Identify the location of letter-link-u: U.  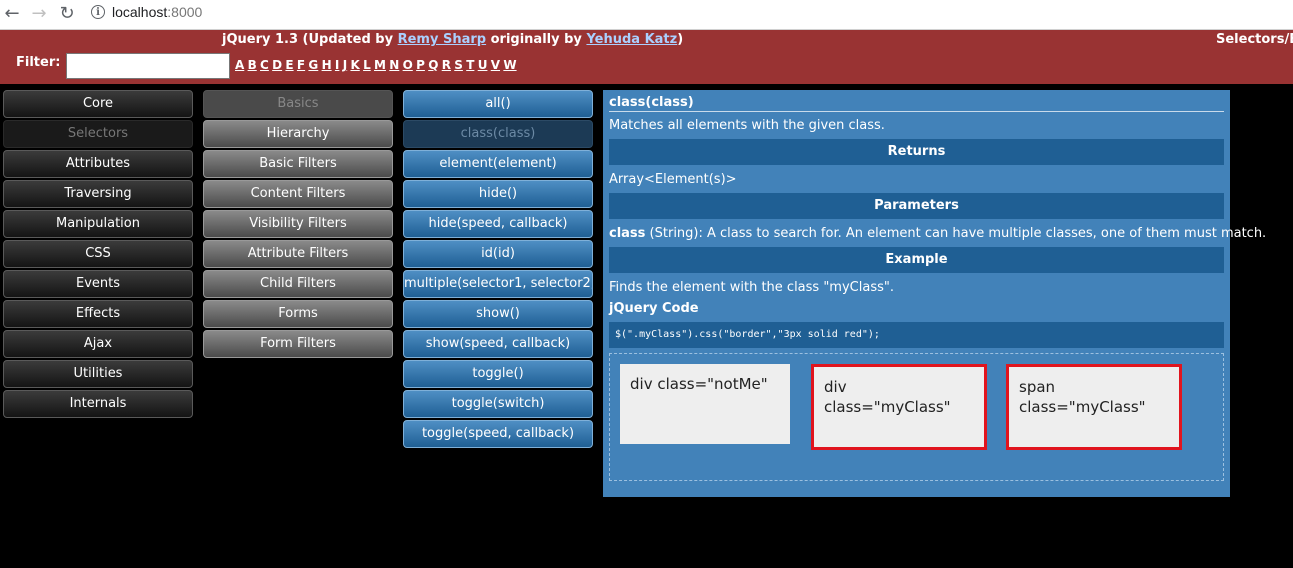
(483, 65).